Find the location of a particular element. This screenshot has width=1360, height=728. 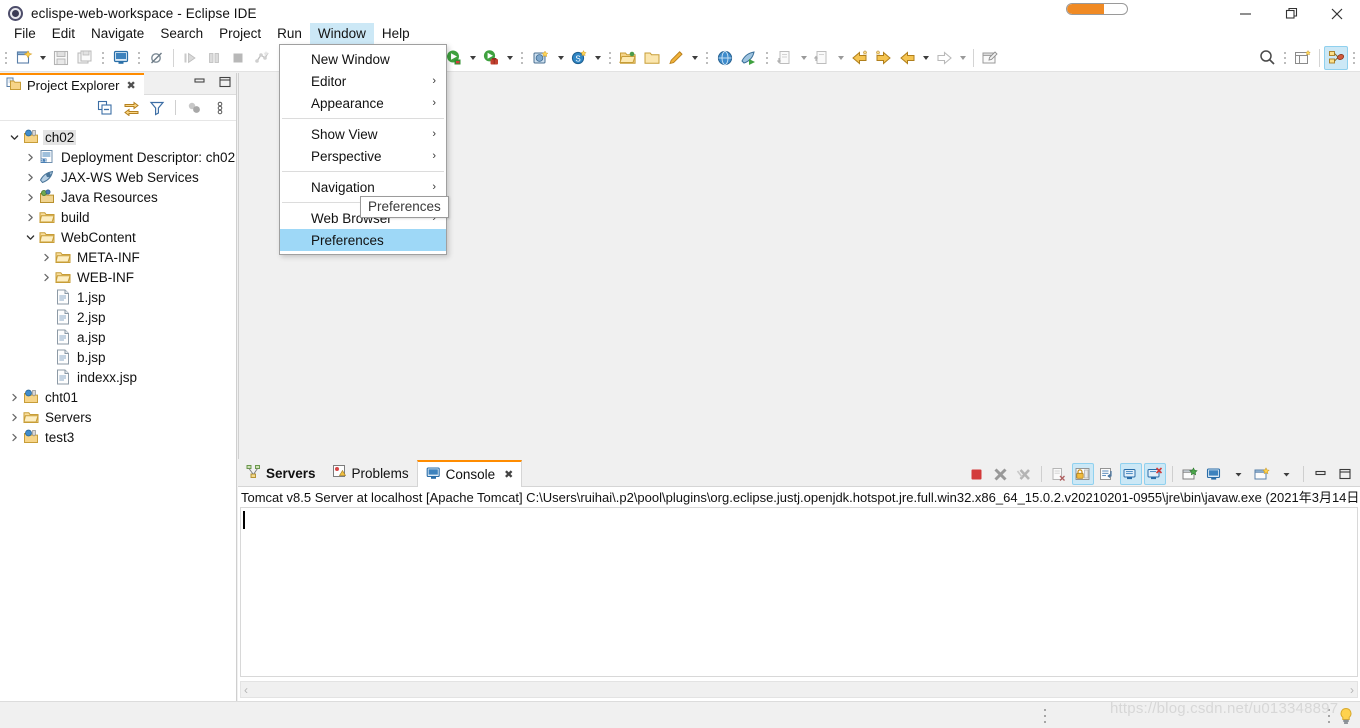

new-wizard-dropdown-arrow is located at coordinates (42, 58).